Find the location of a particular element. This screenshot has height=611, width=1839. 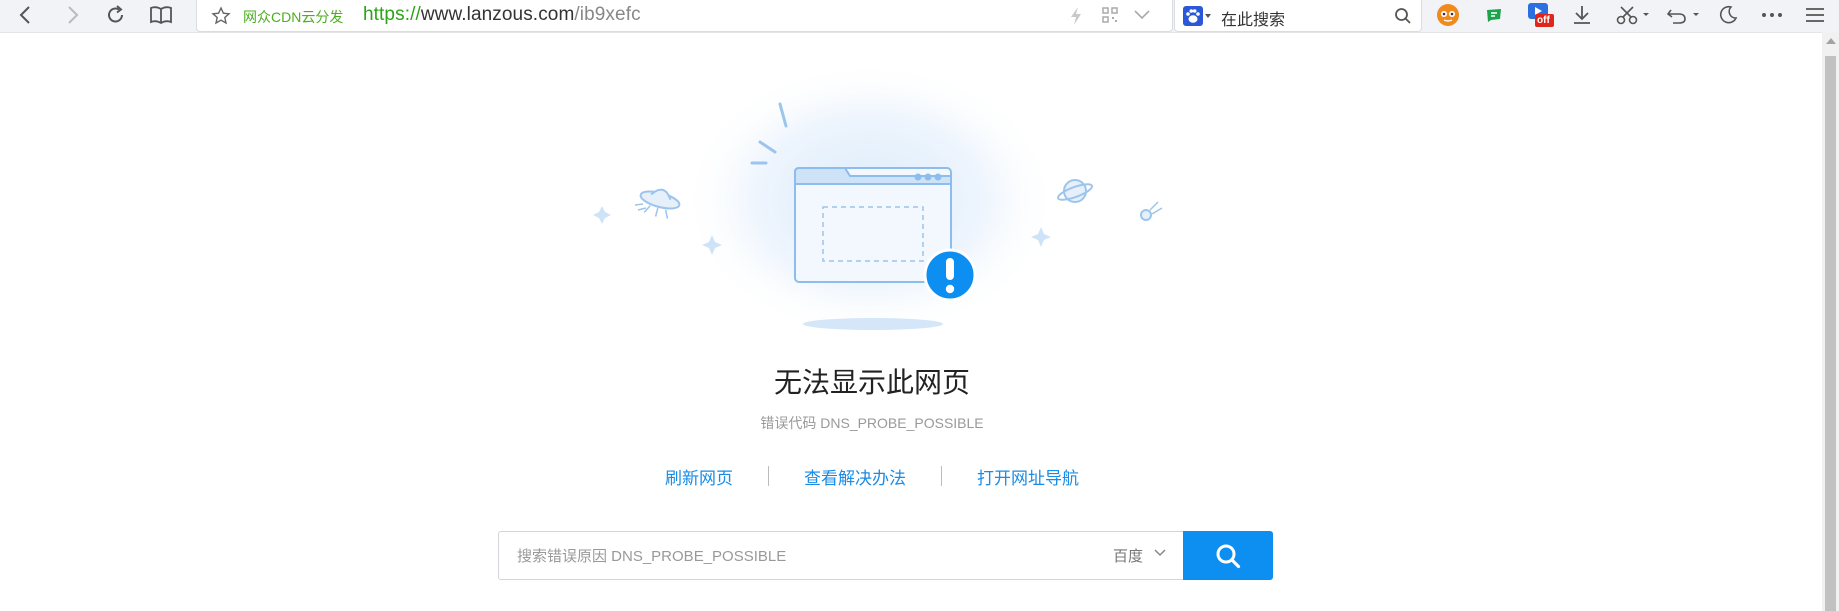

reading-mode-button is located at coordinates (161, 15).